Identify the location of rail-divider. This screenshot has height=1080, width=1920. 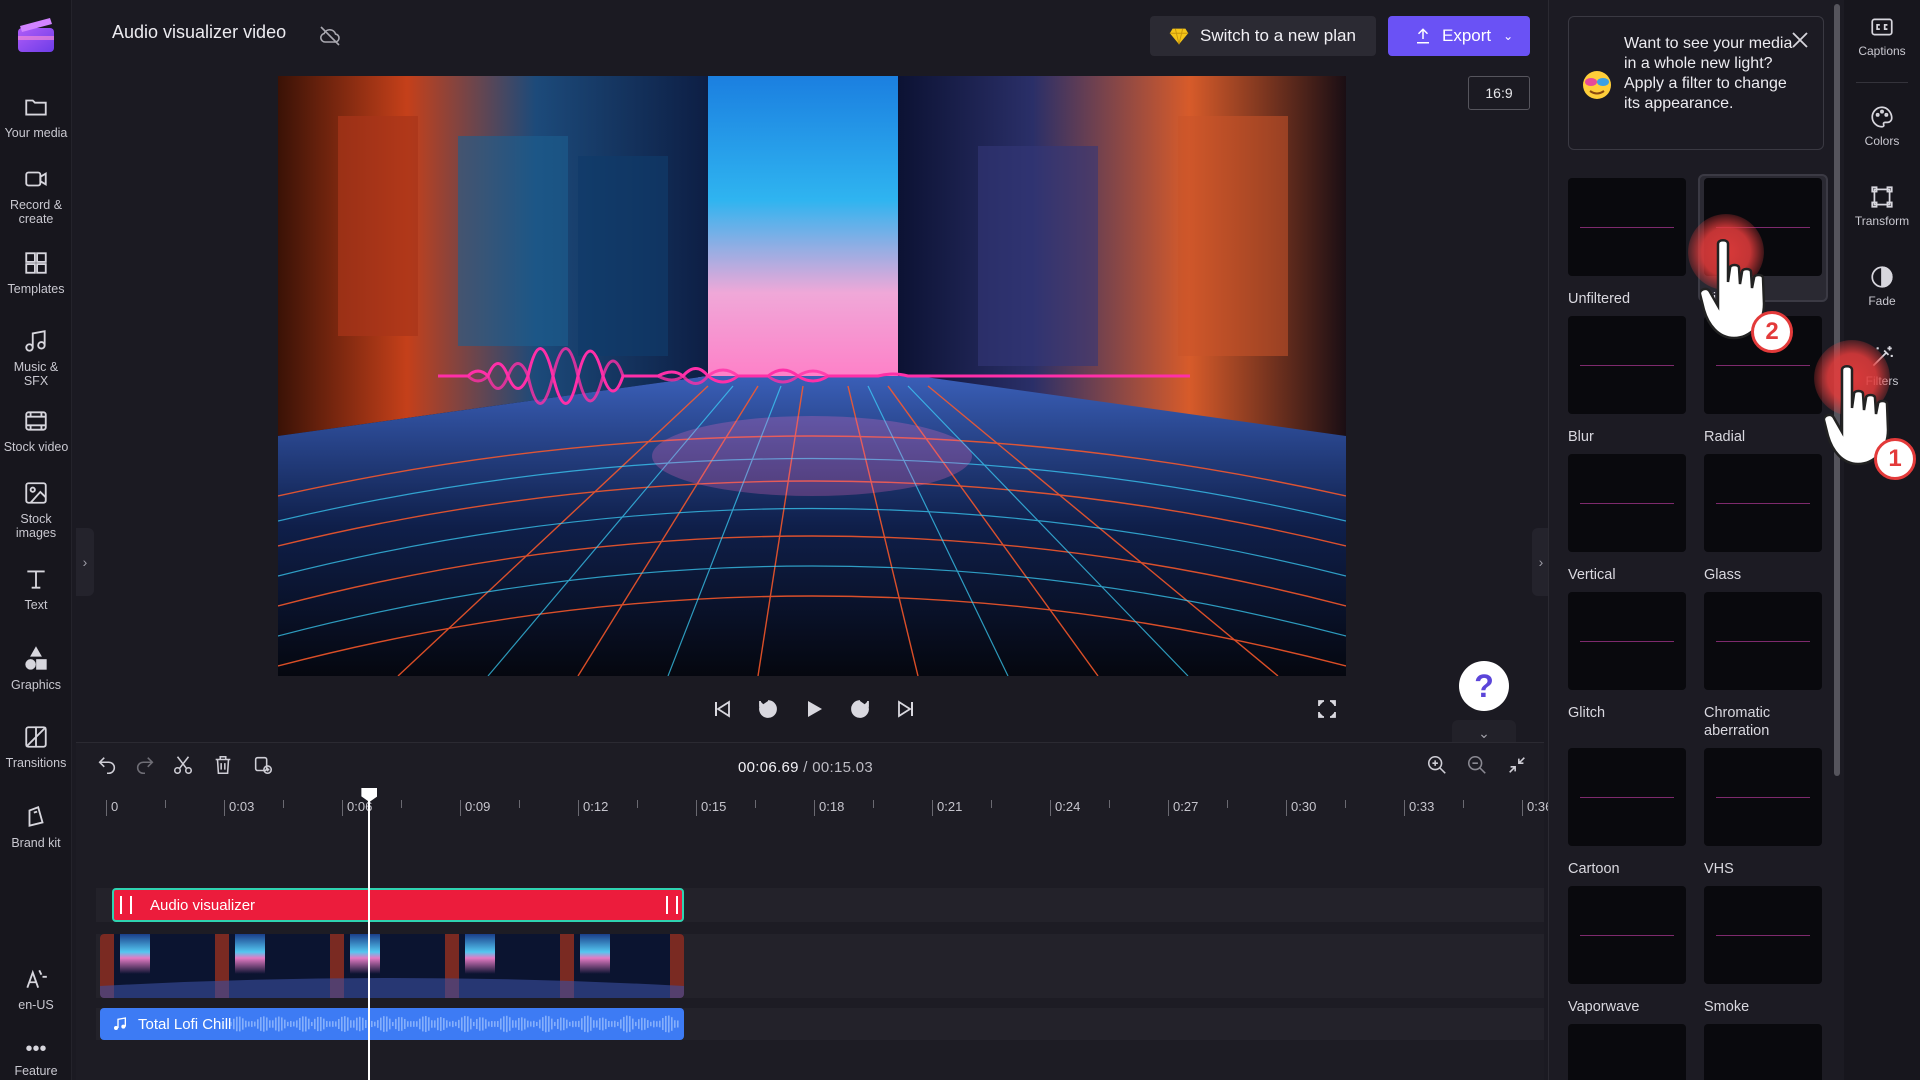
(1882, 82).